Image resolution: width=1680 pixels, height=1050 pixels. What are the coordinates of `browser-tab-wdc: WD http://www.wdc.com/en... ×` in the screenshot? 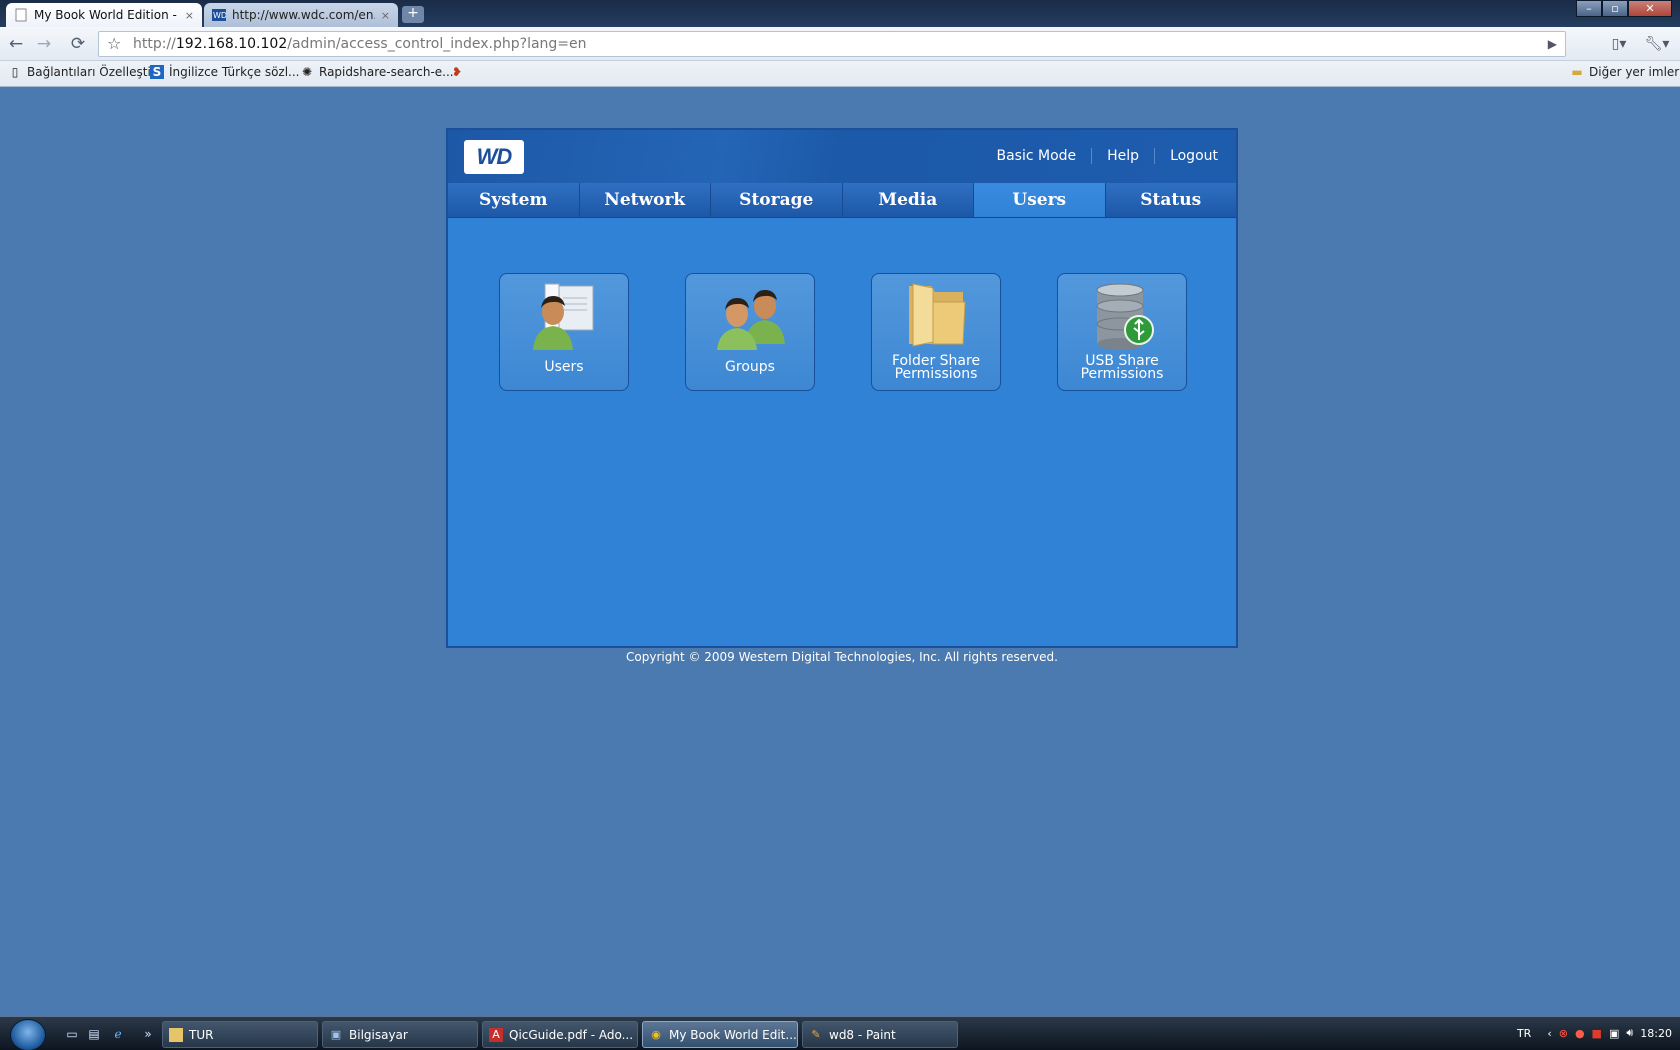 It's located at (301, 15).